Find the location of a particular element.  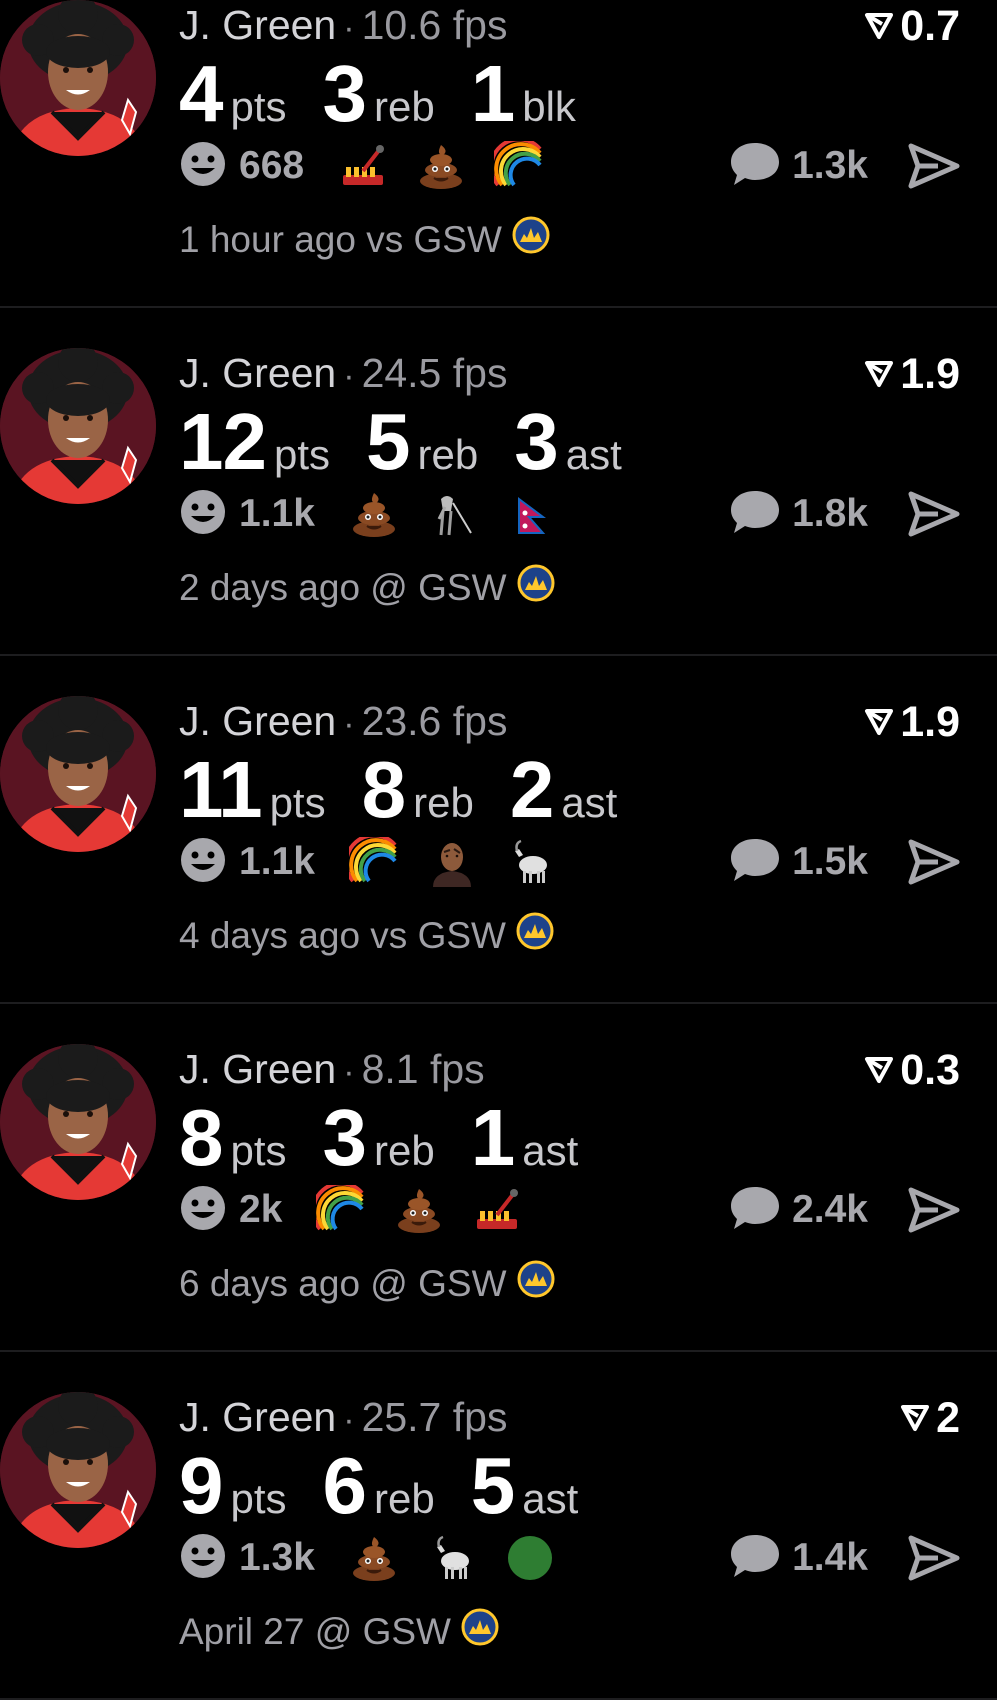

game-meta: April 27 @ GSW is located at coordinates (339, 1631).